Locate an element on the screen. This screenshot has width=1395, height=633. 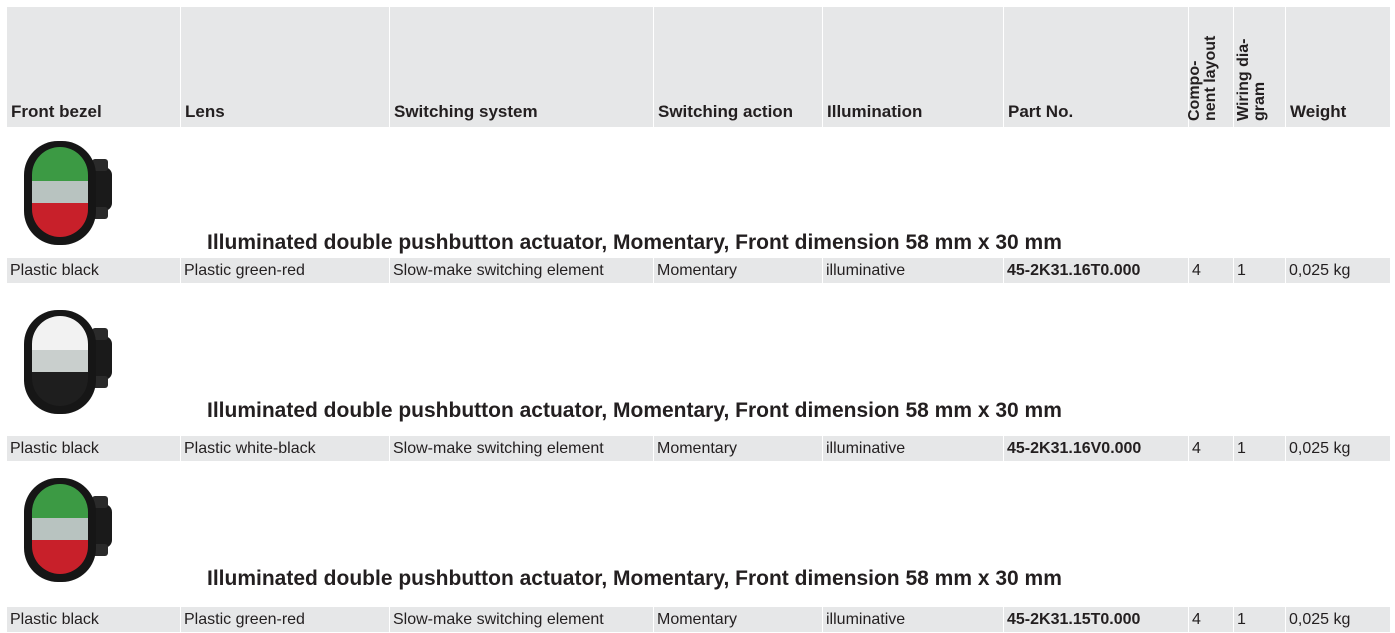
header-component-layout-line2: nent layout is located at coordinates (1210, 78).